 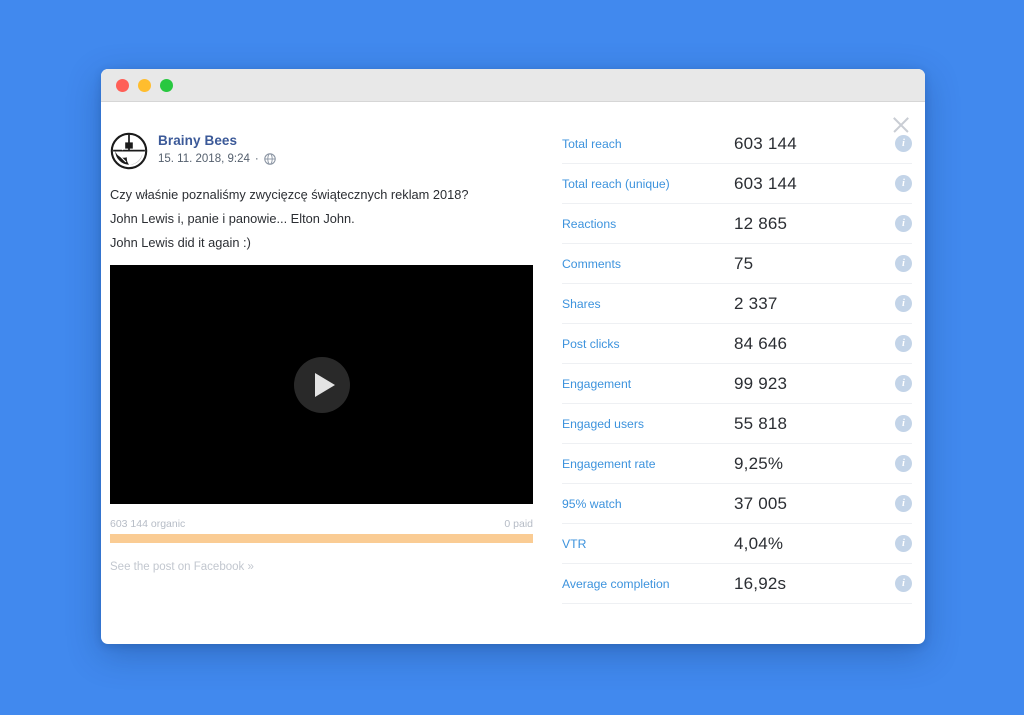 I want to click on reach-breakdown: 603 144 organic 0 paid, so click(x=321, y=530).